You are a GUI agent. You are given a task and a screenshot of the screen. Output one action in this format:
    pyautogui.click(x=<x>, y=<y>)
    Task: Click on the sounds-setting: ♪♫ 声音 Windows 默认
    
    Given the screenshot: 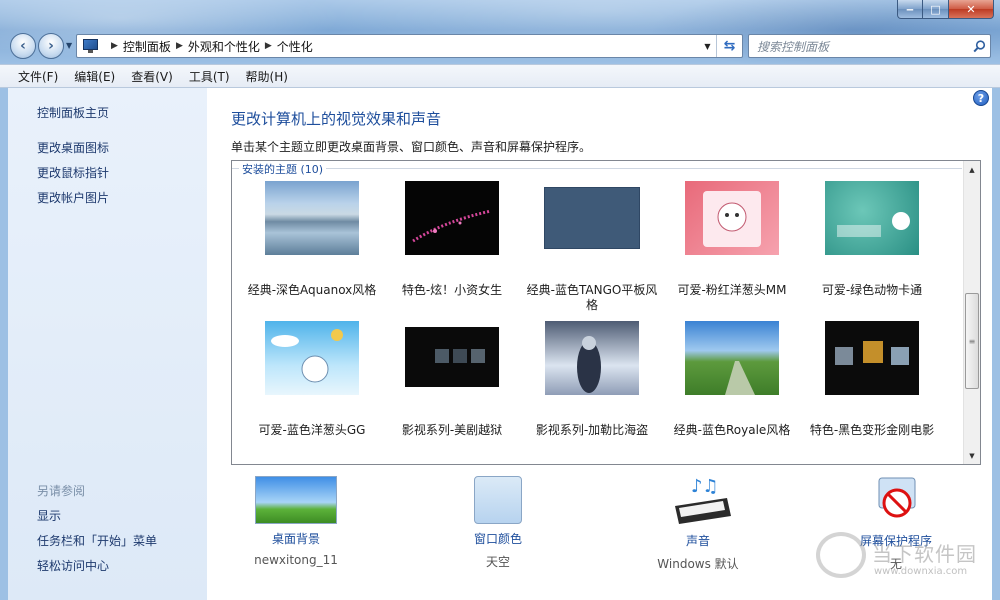 What is the action you would take?
    pyautogui.click(x=698, y=524)
    